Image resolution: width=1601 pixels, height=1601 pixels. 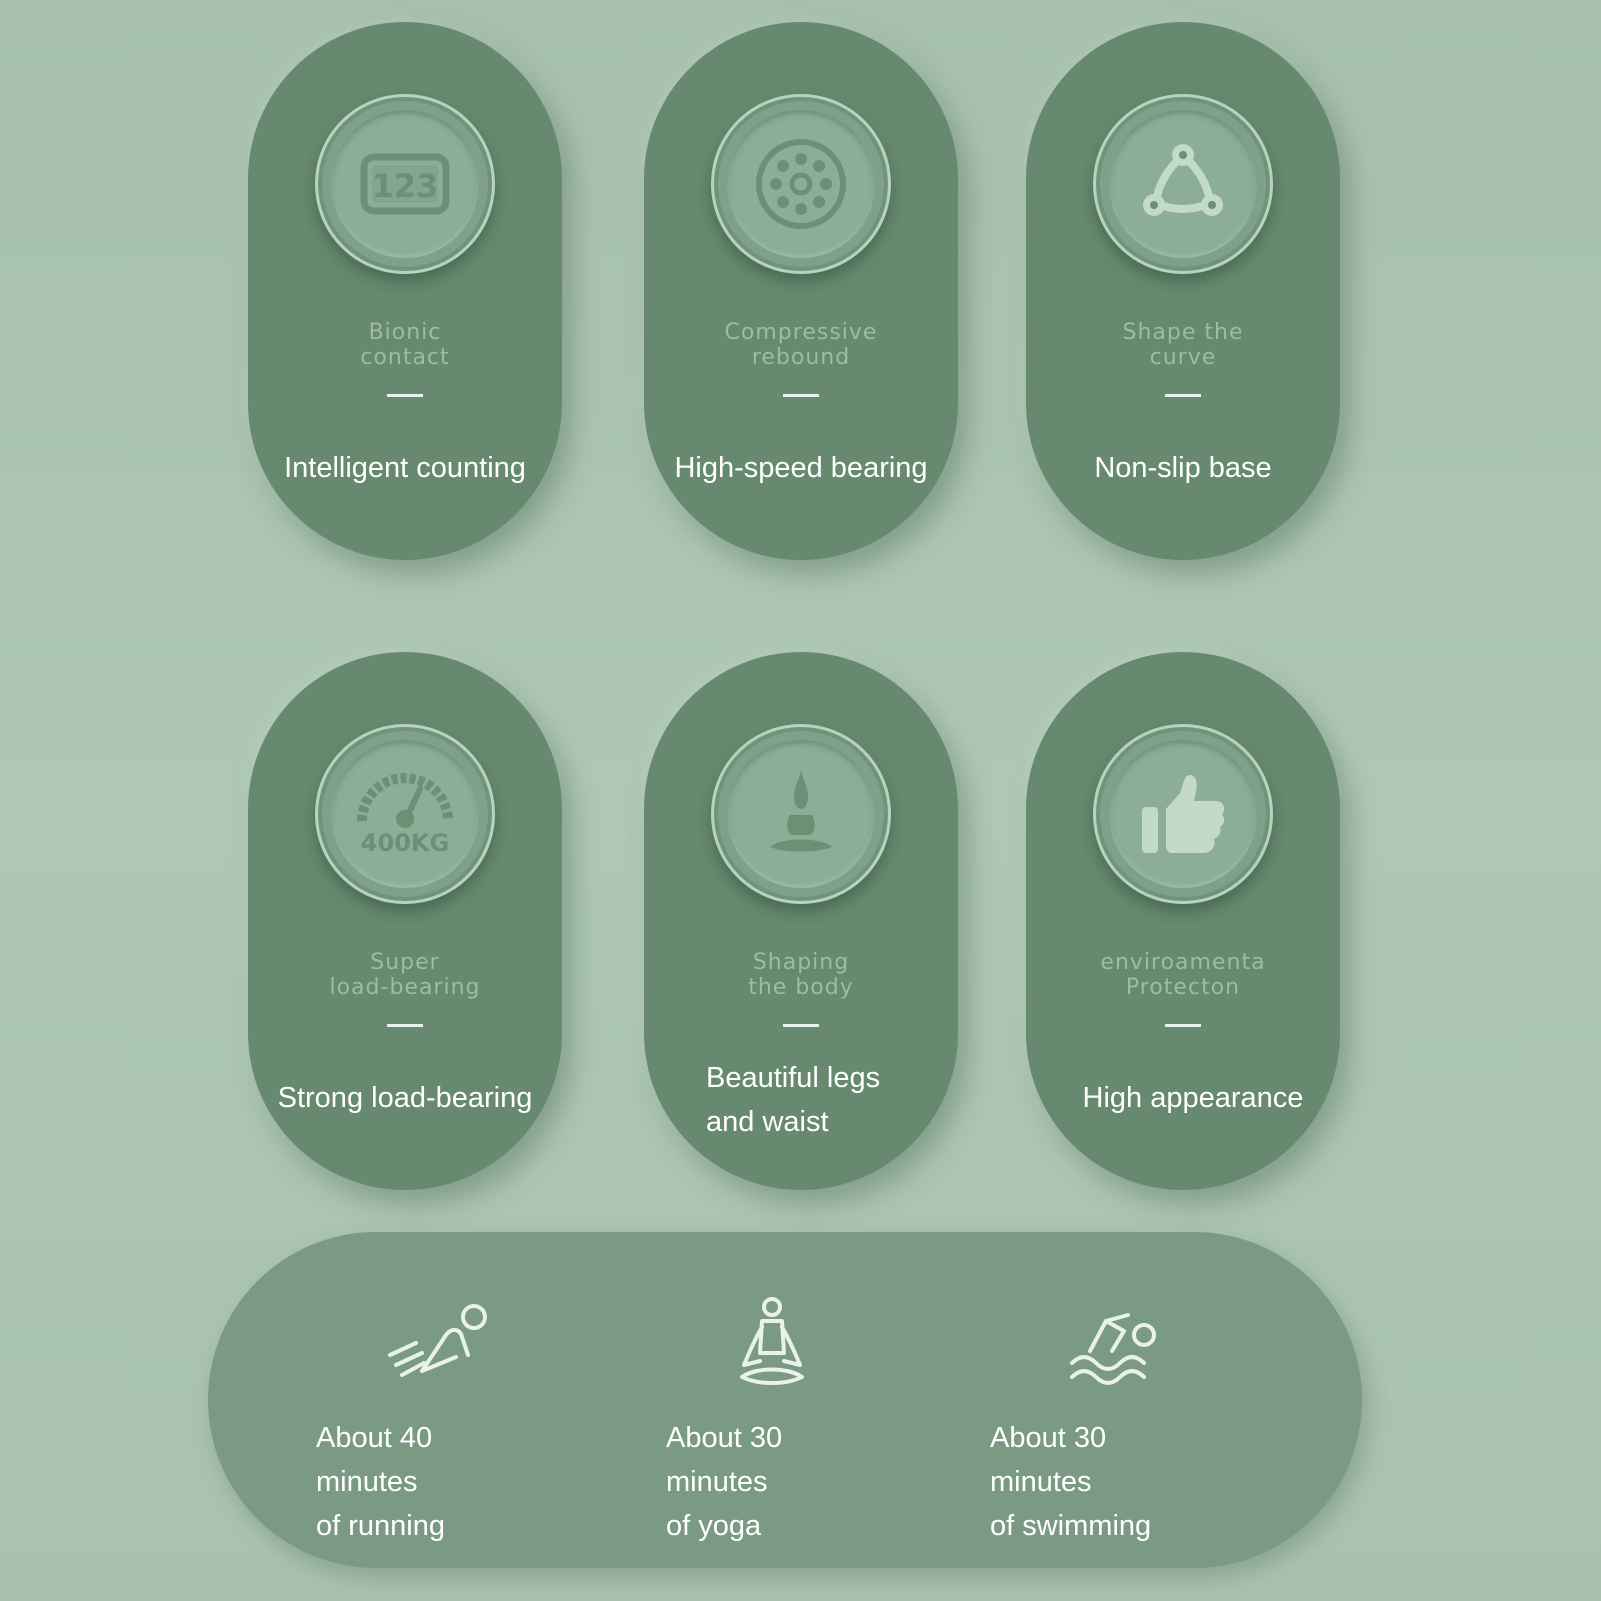 What do you see at coordinates (437, 1340) in the screenshot?
I see `running-icon` at bounding box center [437, 1340].